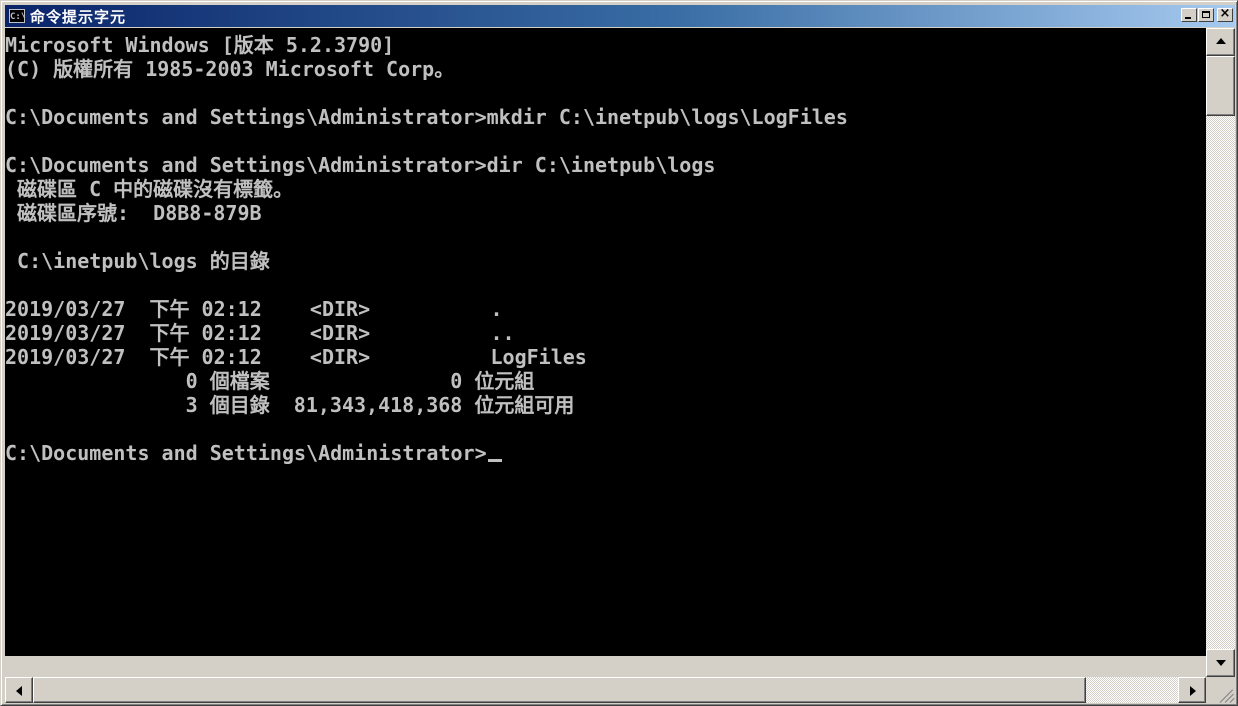 This screenshot has width=1238, height=706. What do you see at coordinates (290, 405) in the screenshot?
I see `console-line: 3 個目錄 81,343,418,368 位元組可用` at bounding box center [290, 405].